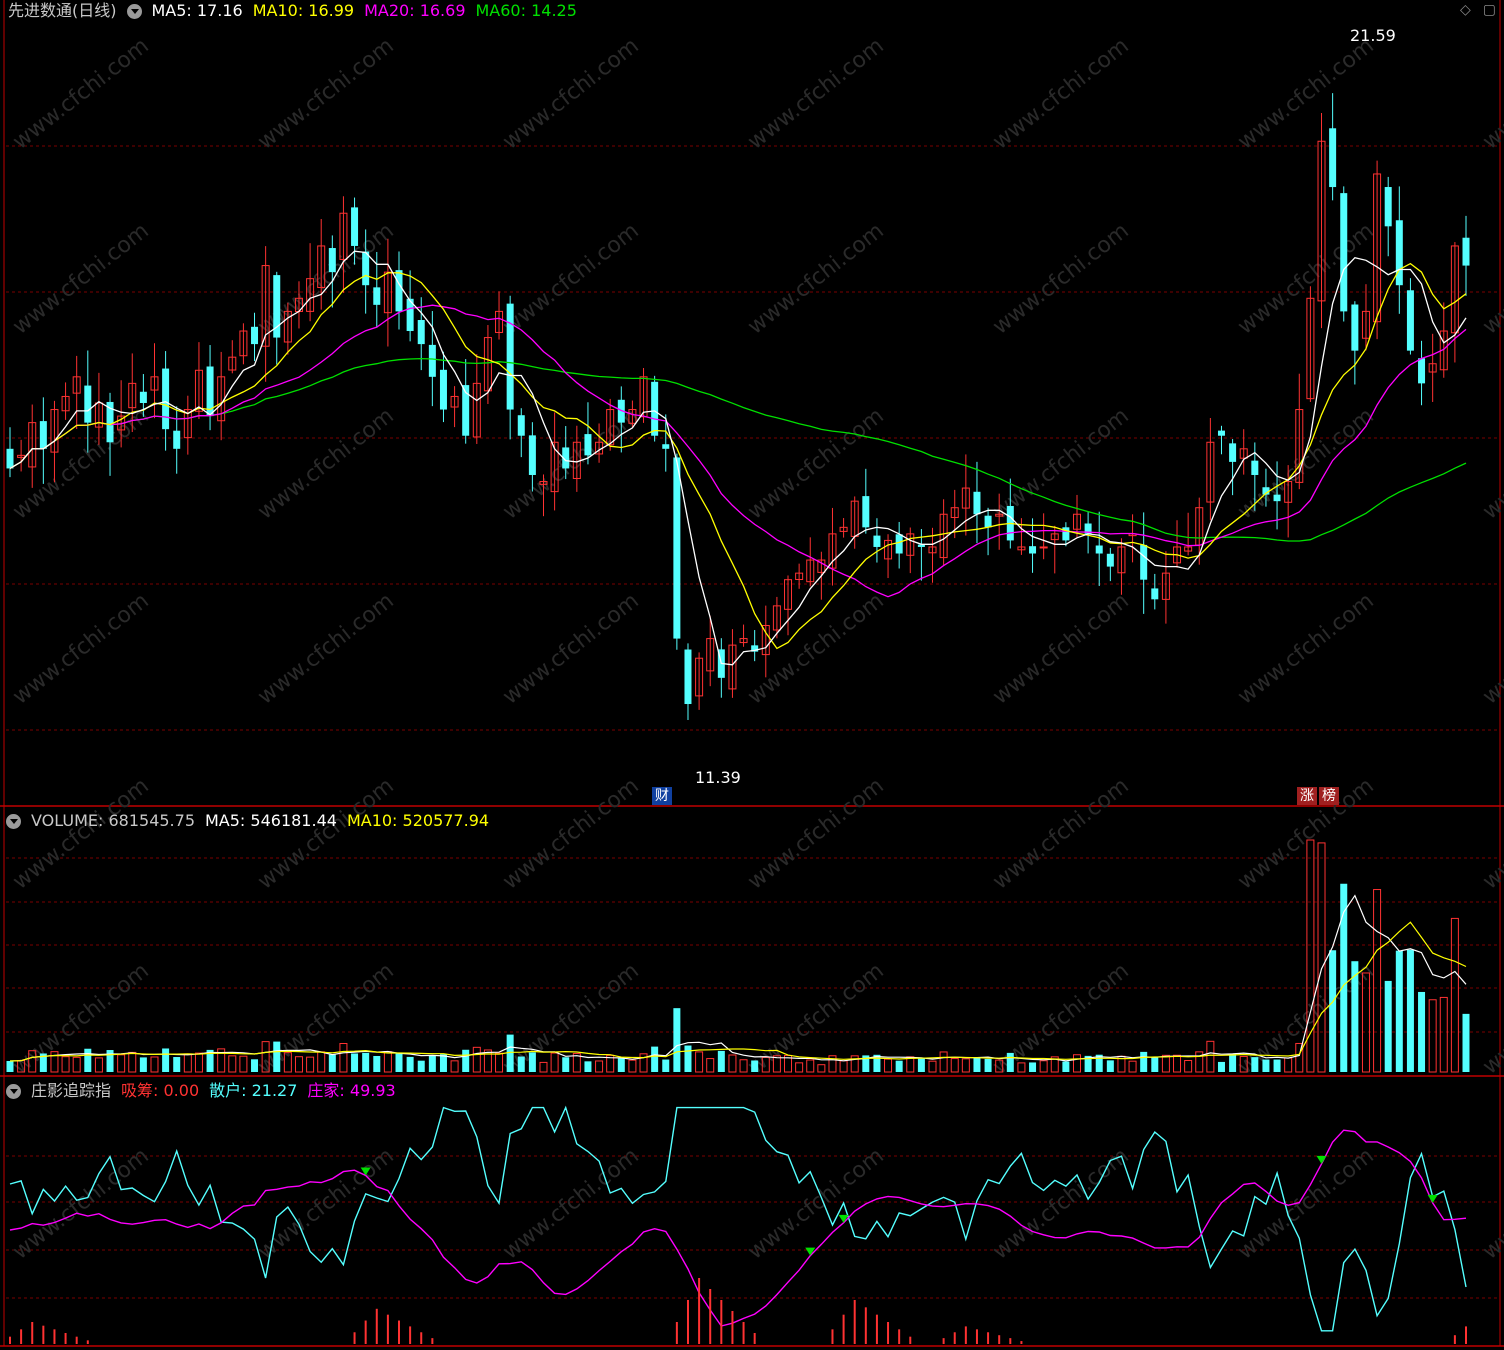 The height and width of the screenshot is (1350, 1504). What do you see at coordinates (160, 1090) in the screenshot?
I see `xichou-label: 吸筹: 0.00` at bounding box center [160, 1090].